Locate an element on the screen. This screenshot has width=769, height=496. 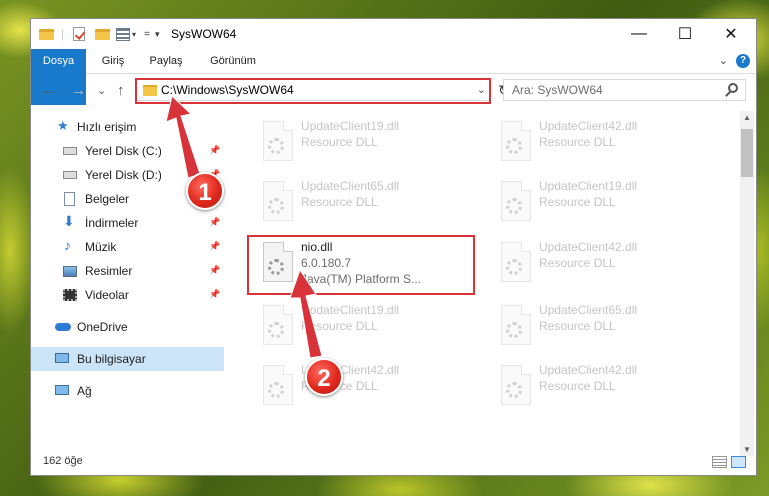
file-version: 6.0.180.7 is located at coordinates (326, 263).